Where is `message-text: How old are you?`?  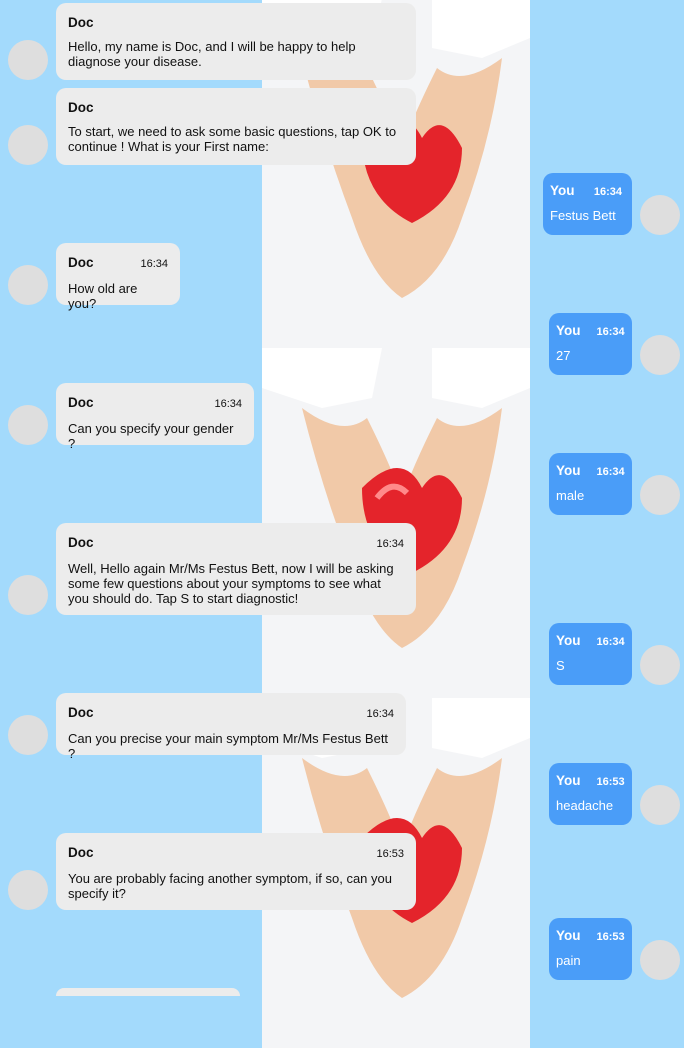
message-text: How old are you? is located at coordinates (103, 296).